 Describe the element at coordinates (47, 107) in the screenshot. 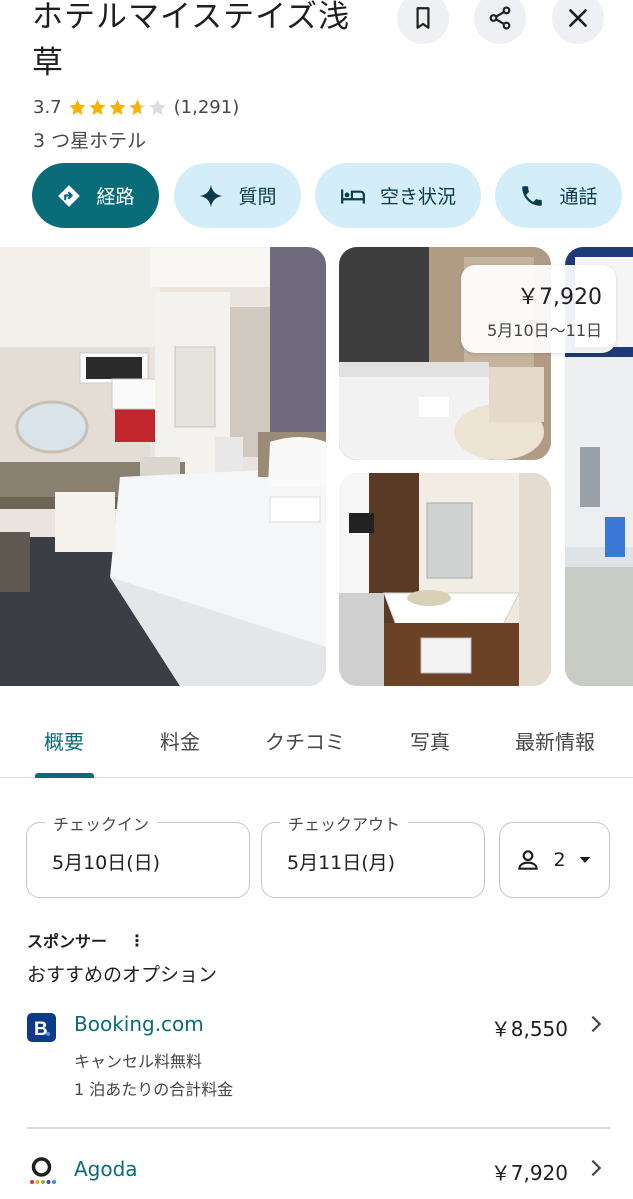

I see `rating-value: 3.7` at that location.